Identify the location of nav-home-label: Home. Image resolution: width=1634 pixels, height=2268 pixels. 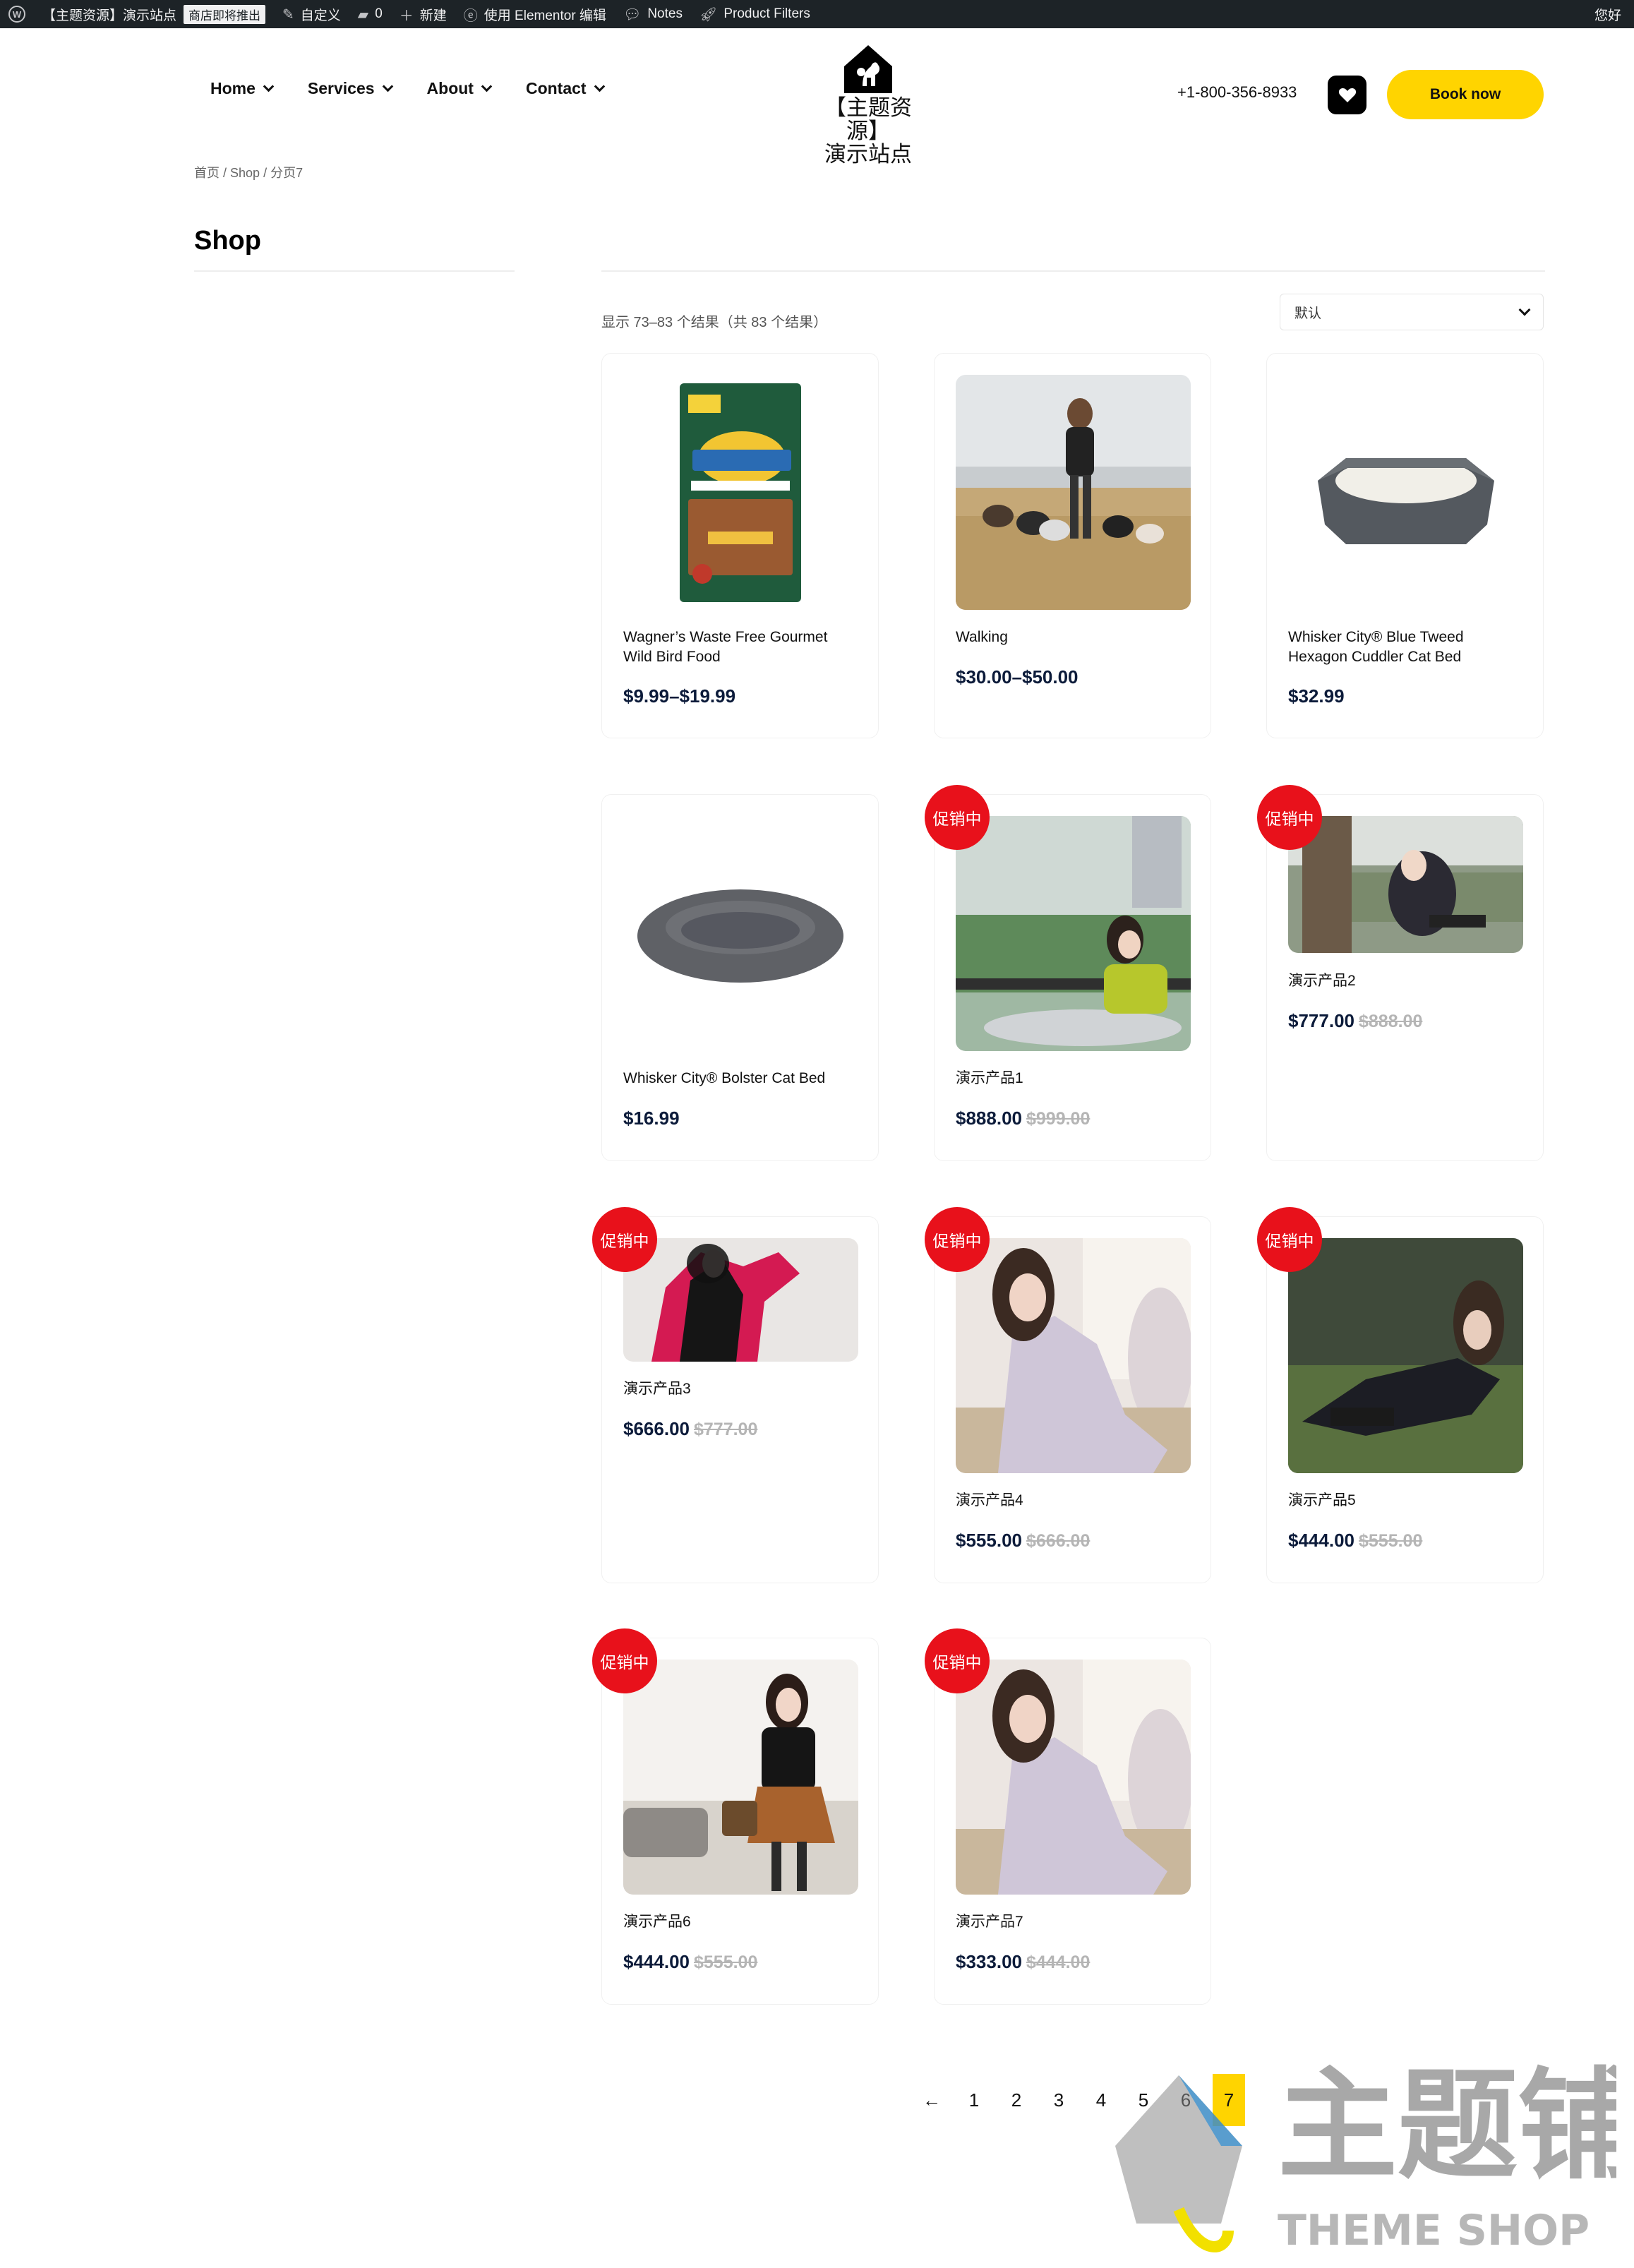
(233, 88).